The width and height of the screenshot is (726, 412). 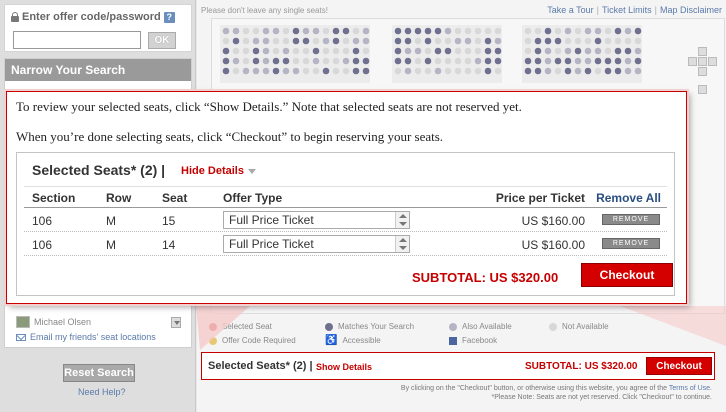 I want to click on checkout-button: Checkout, so click(x=679, y=366).